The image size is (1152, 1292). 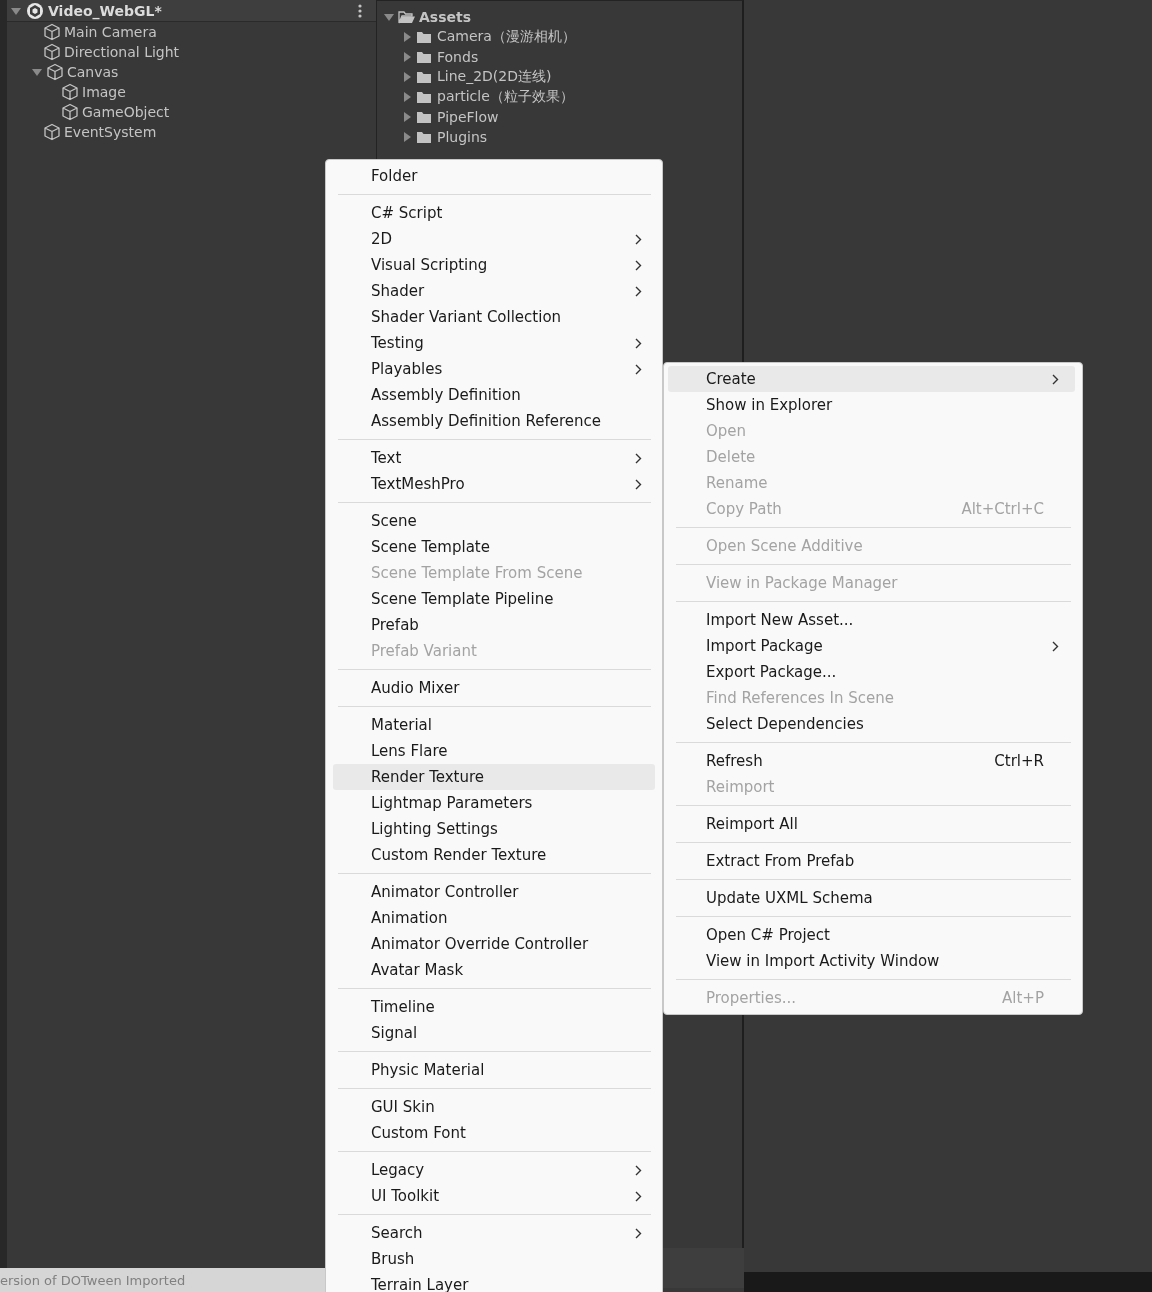 What do you see at coordinates (122, 52) in the screenshot?
I see `hierarchy-item: Directional Light` at bounding box center [122, 52].